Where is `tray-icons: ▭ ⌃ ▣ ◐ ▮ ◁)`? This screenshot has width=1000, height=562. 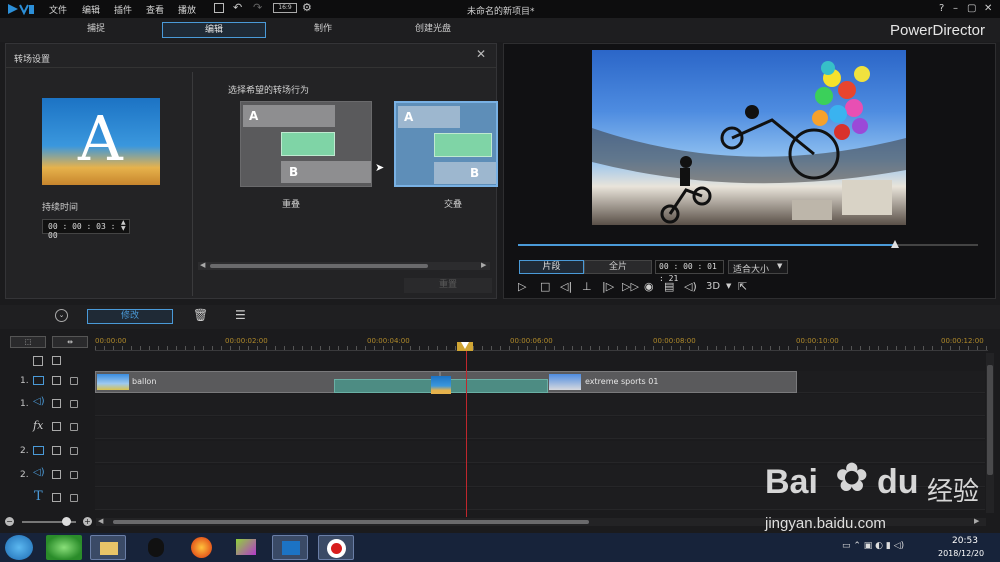 tray-icons: ▭ ⌃ ▣ ◐ ▮ ◁) is located at coordinates (883, 547).